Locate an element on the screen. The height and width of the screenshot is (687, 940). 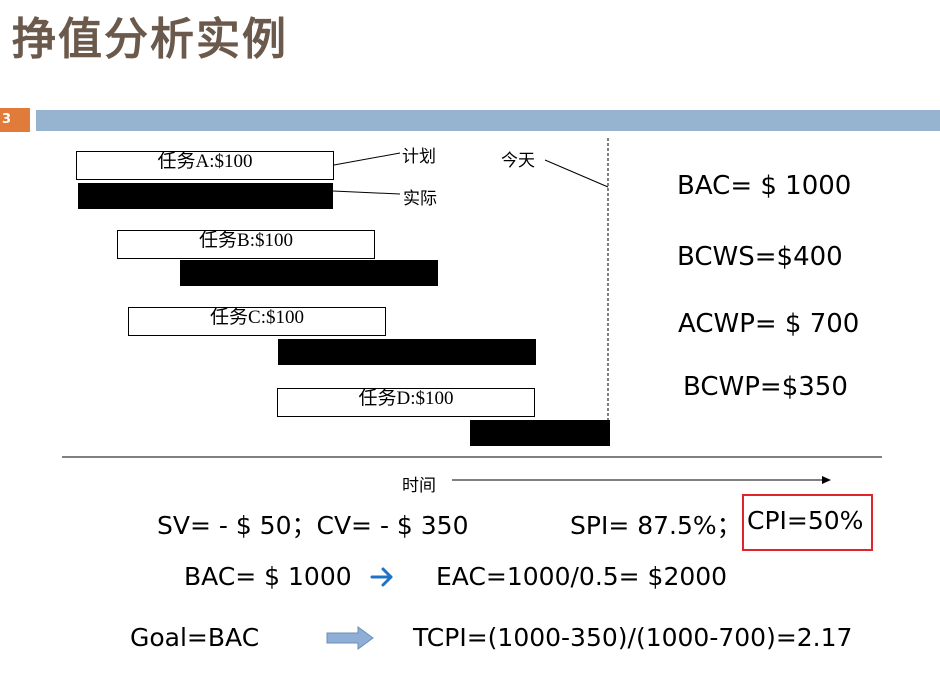
formula-bac: BAC= $ 1000 is located at coordinates (268, 576).